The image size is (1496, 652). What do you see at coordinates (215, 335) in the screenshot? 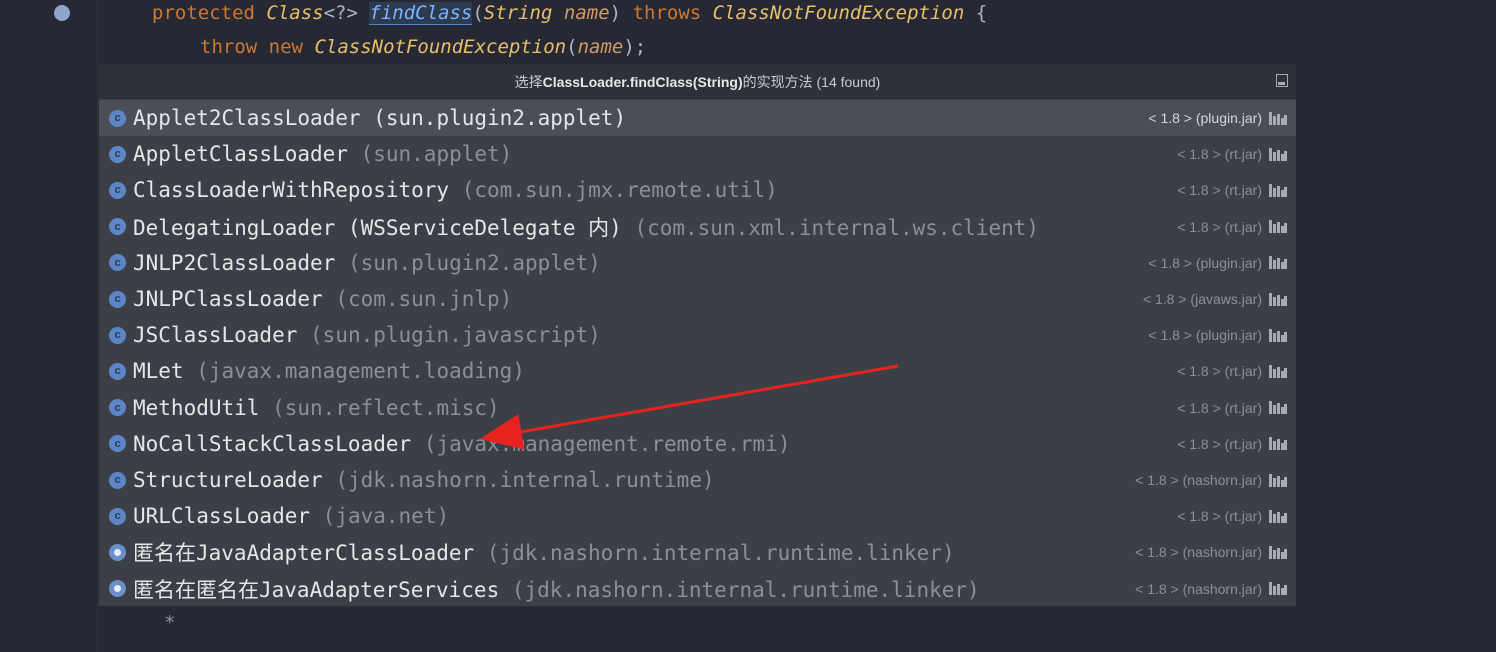
I see `class-name-text: JSClassLoader` at bounding box center [215, 335].